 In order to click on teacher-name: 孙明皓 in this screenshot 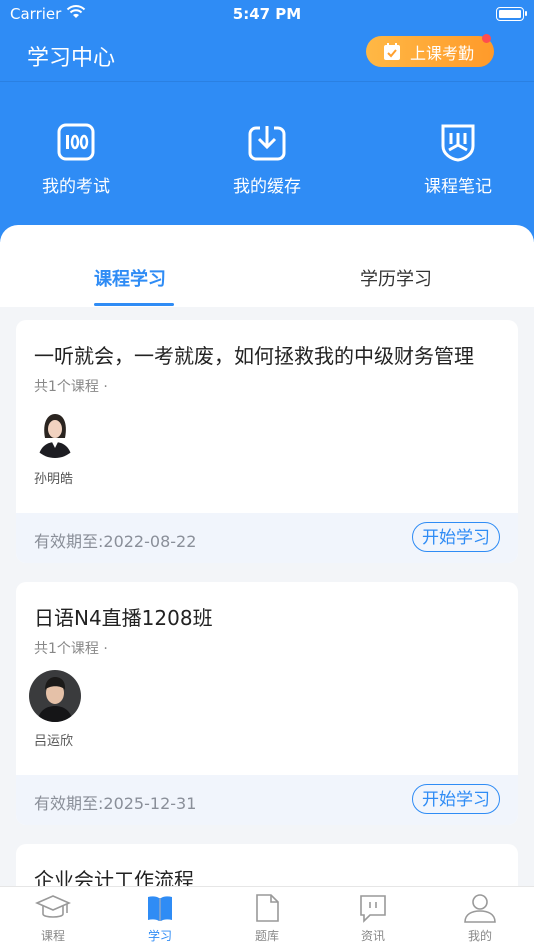, I will do `click(54, 479)`.